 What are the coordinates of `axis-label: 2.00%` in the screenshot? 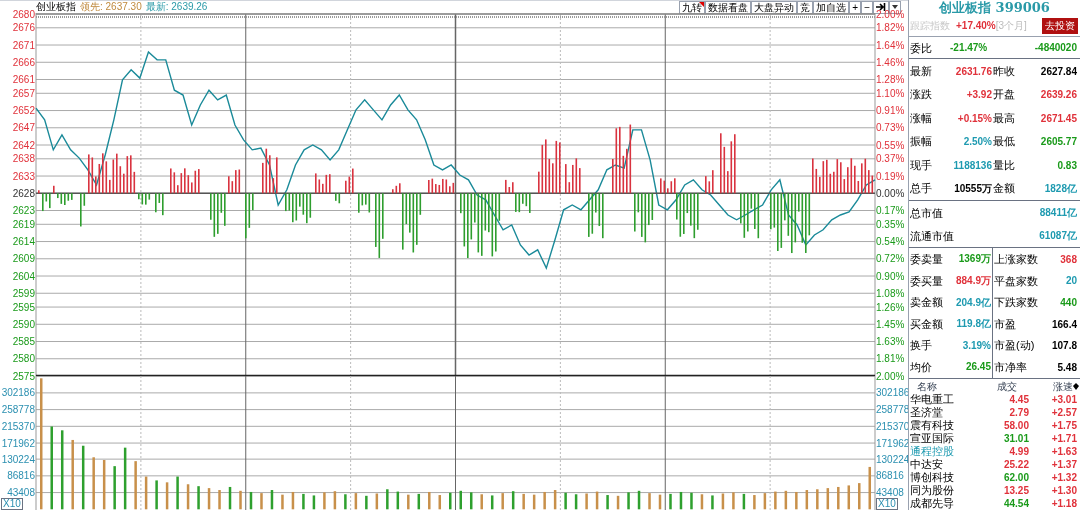 It's located at (890, 14).